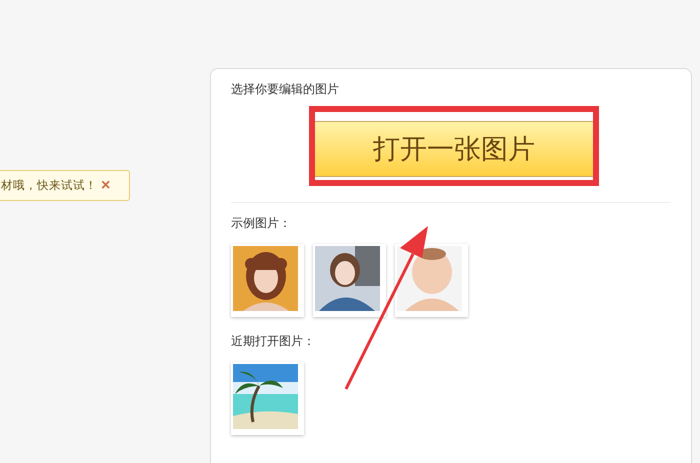 The width and height of the screenshot is (700, 463). I want to click on tip-text: 材哦，快来试试！, so click(49, 185).